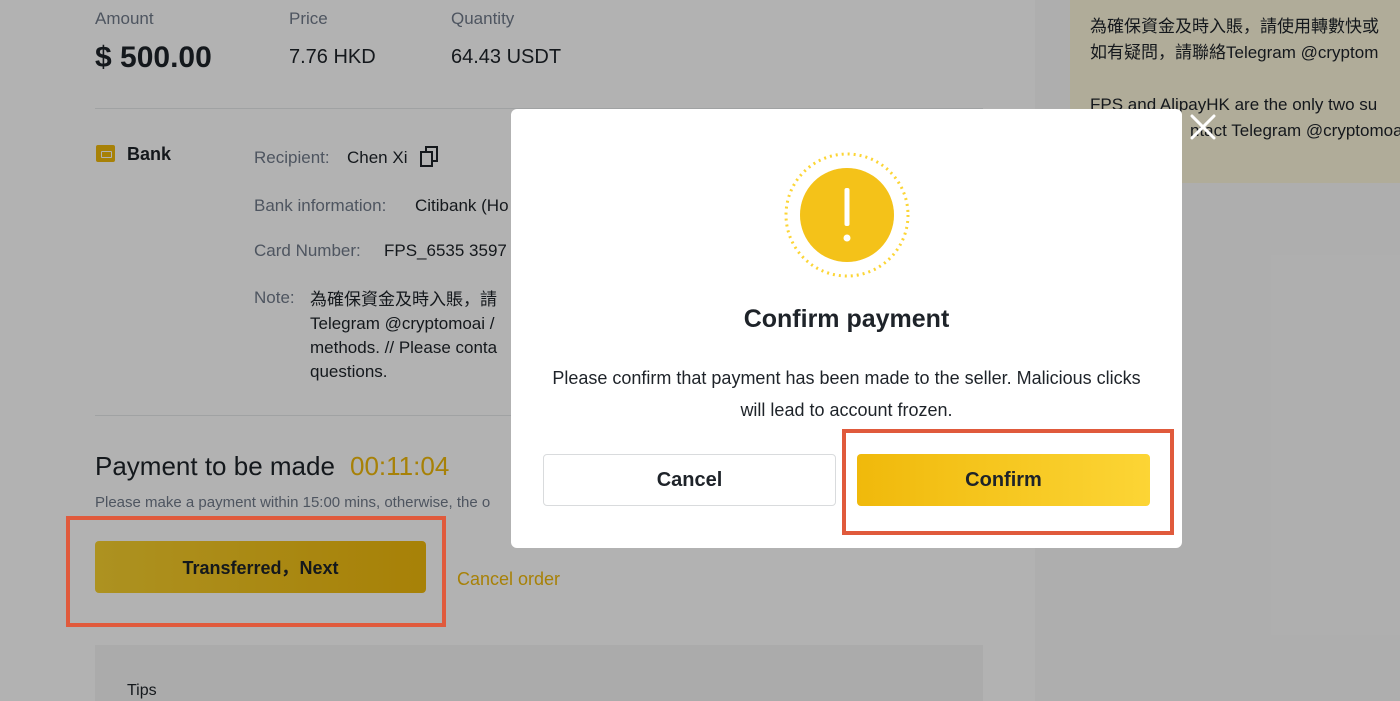 The image size is (1400, 701). Describe the element at coordinates (256, 571) in the screenshot. I see `highlight-box-transferred` at that location.